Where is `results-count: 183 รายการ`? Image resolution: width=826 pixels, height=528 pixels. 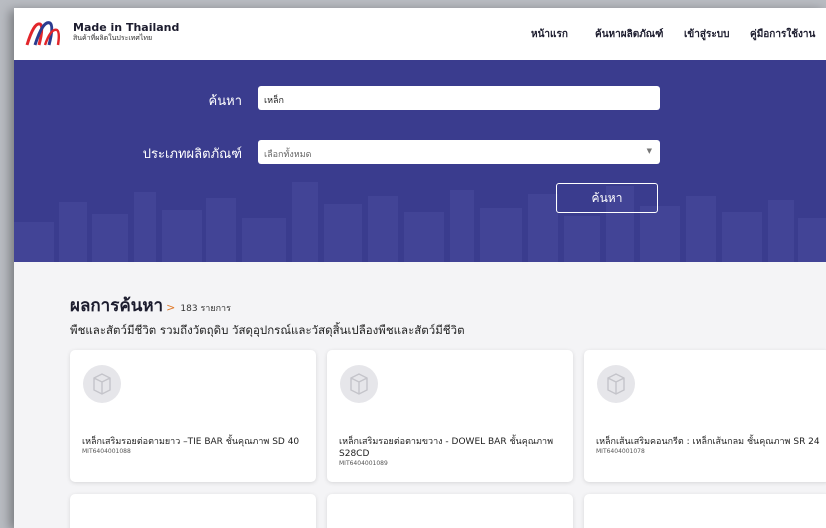 results-count: 183 รายการ is located at coordinates (205, 309).